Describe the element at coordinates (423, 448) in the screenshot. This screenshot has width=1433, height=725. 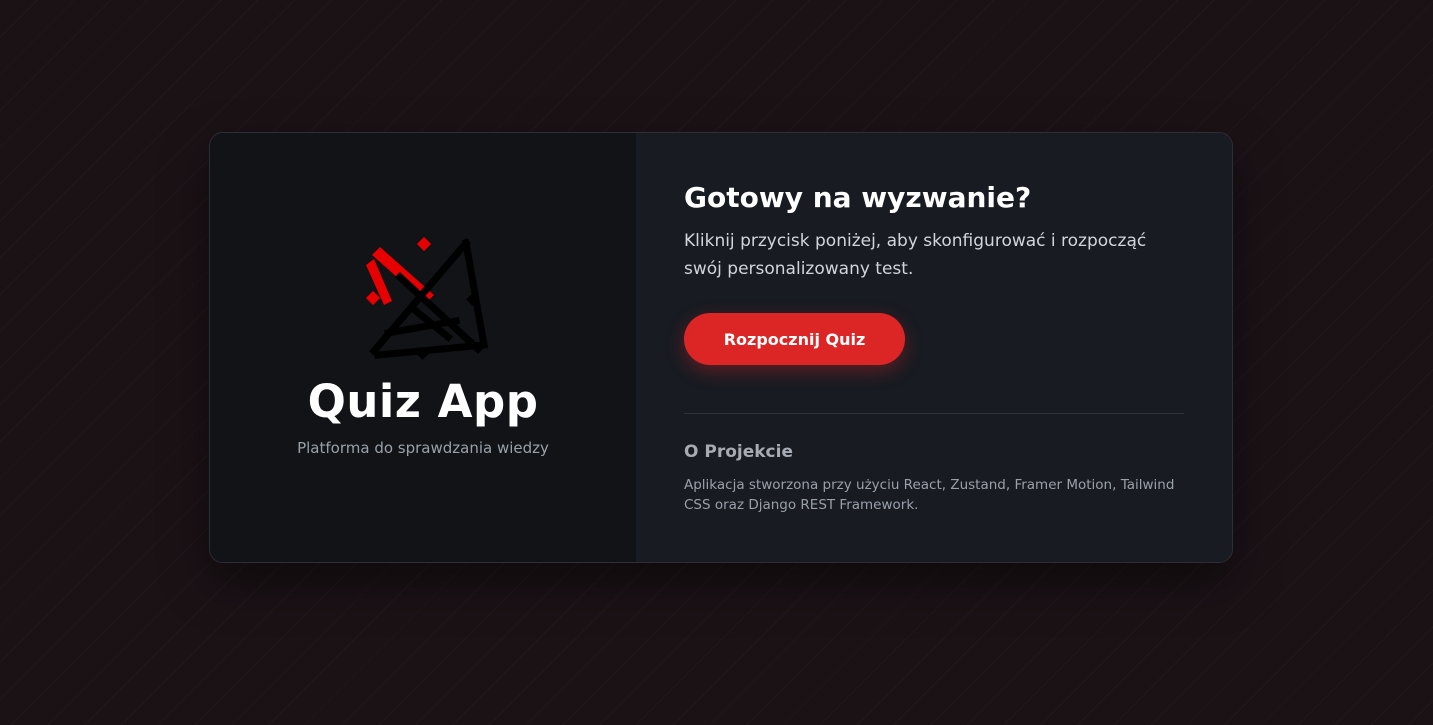
I see `app-subtitle: Platforma do sprawdzania wiedzy` at that location.